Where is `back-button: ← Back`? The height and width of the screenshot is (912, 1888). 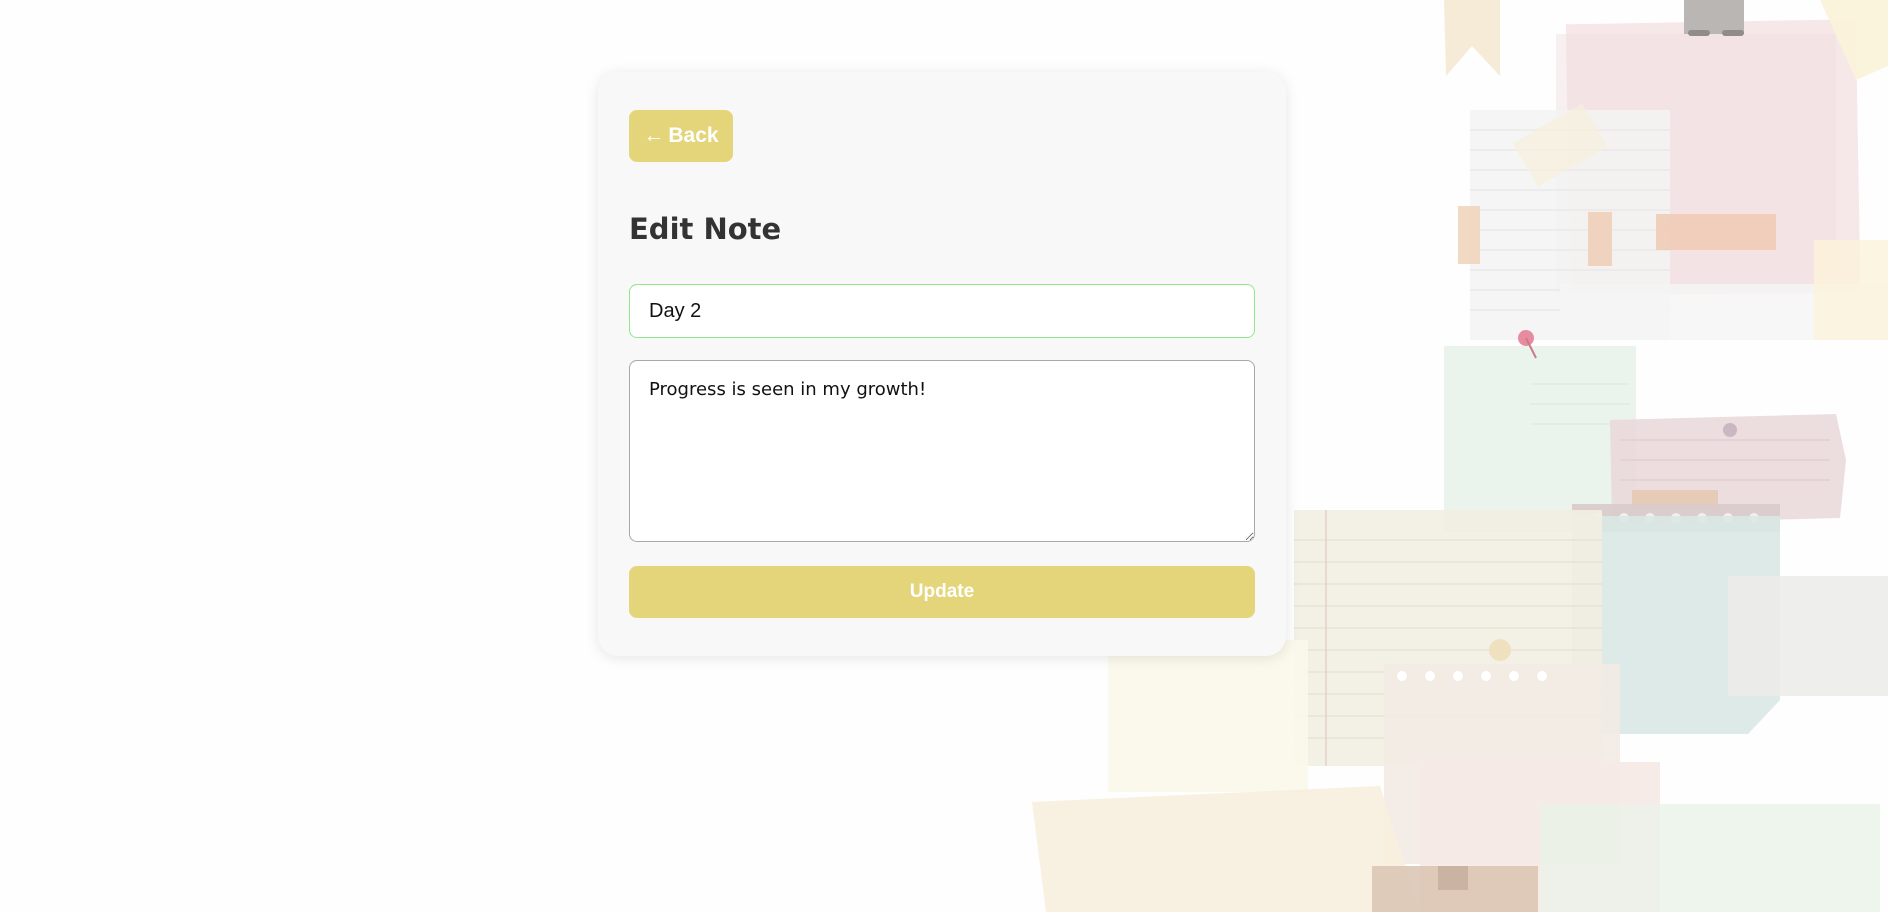 back-button: ← Back is located at coordinates (681, 136).